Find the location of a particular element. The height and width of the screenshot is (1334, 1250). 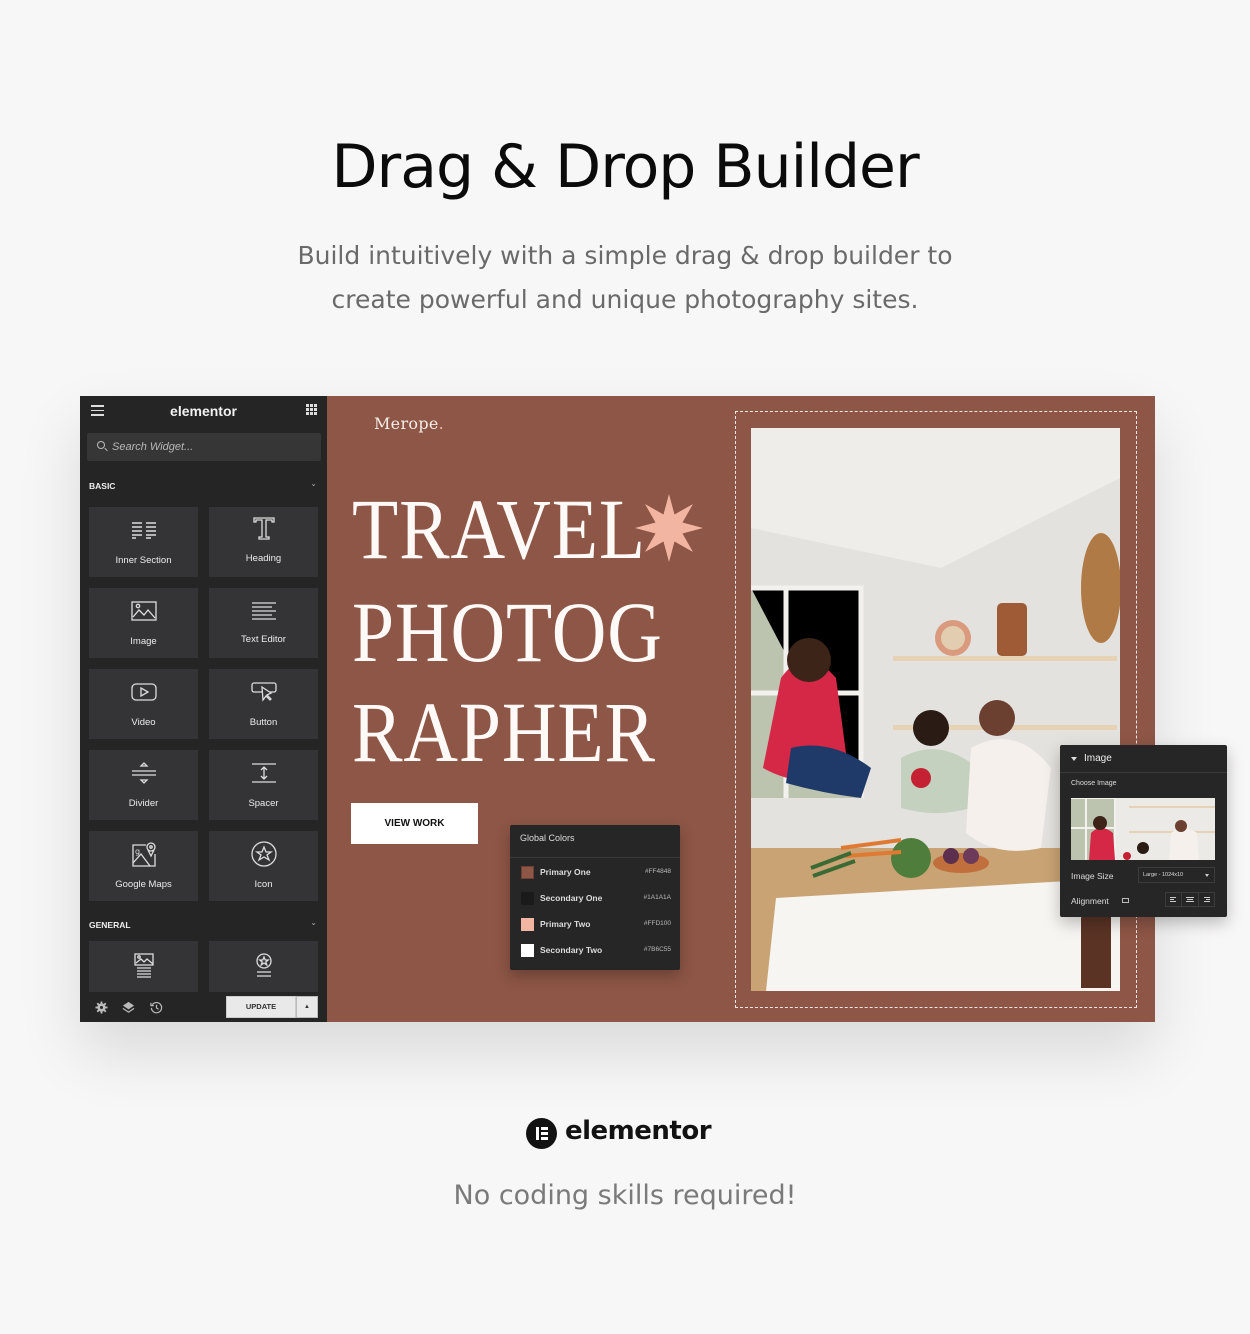

align-left-button is located at coordinates (1174, 899).